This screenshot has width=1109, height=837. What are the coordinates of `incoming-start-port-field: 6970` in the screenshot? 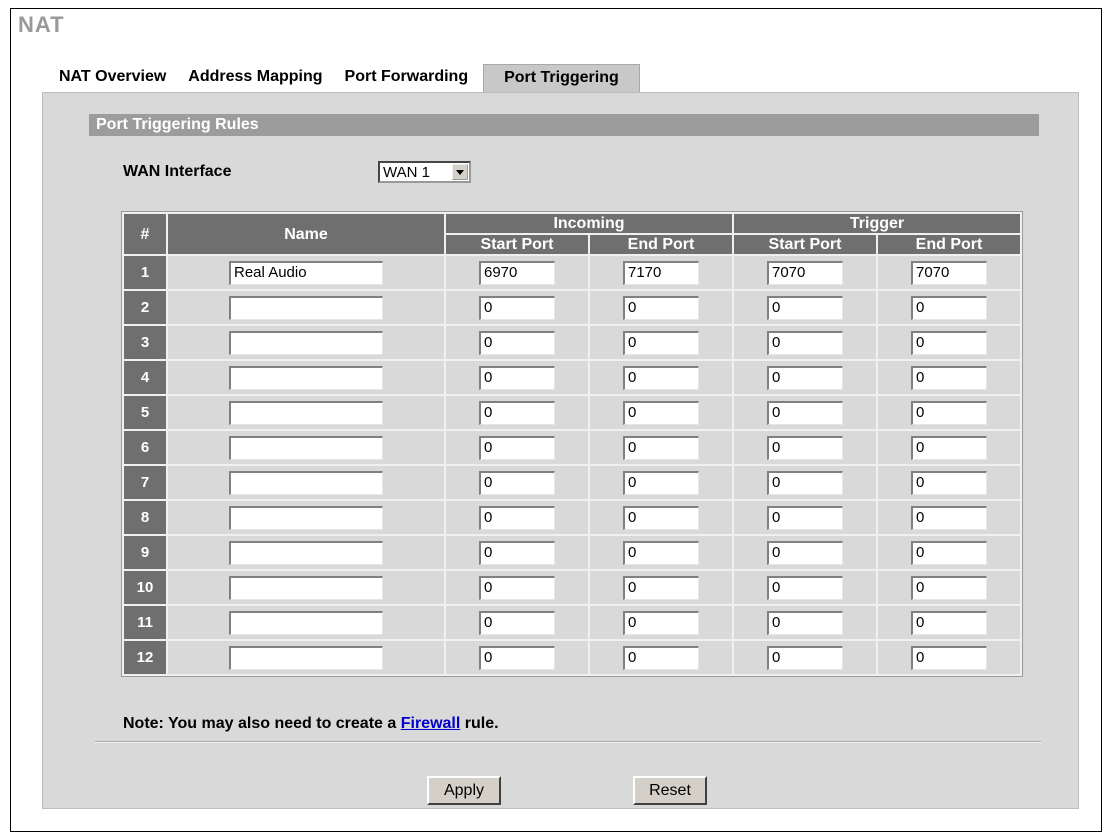 It's located at (517, 272).